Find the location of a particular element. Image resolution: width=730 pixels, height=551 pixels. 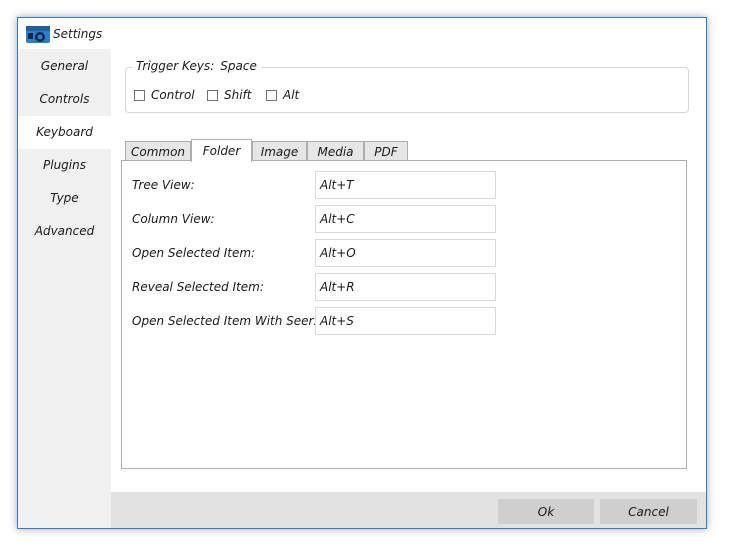

shortcut-row: Open Selected Item With Seer: Alt+S is located at coordinates (404, 321).